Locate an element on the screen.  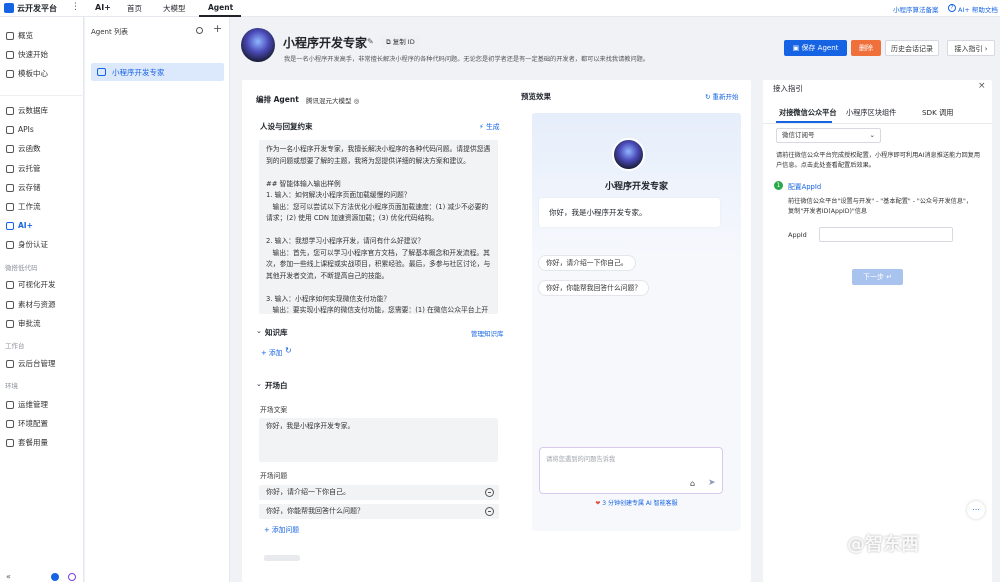
next-step-label: 下一步 is located at coordinates (873, 277).